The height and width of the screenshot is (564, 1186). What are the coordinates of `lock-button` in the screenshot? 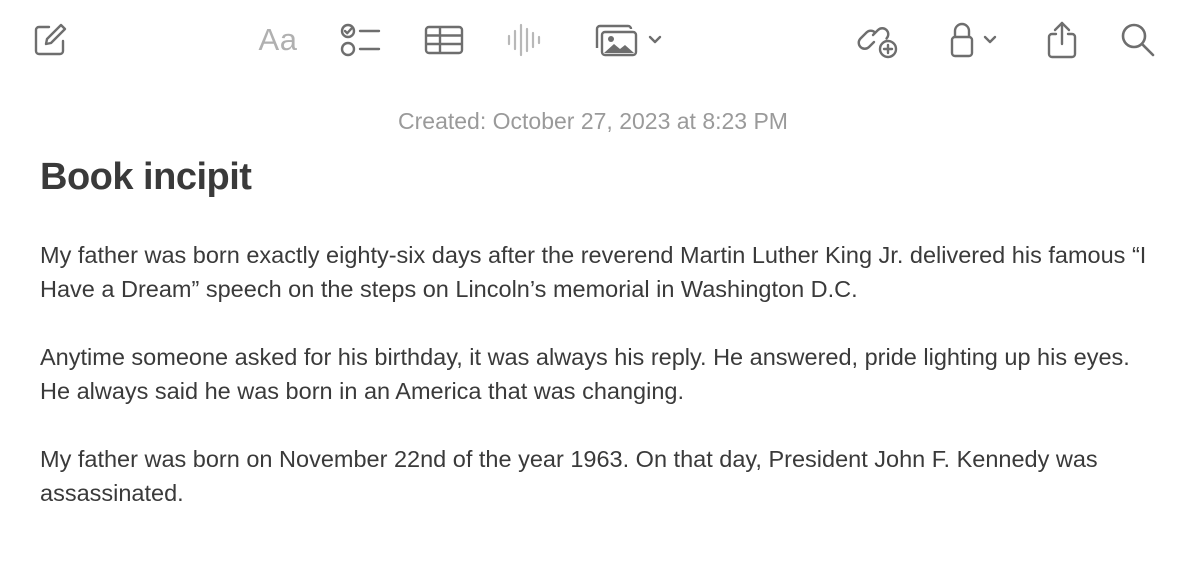 It's located at (973, 40).